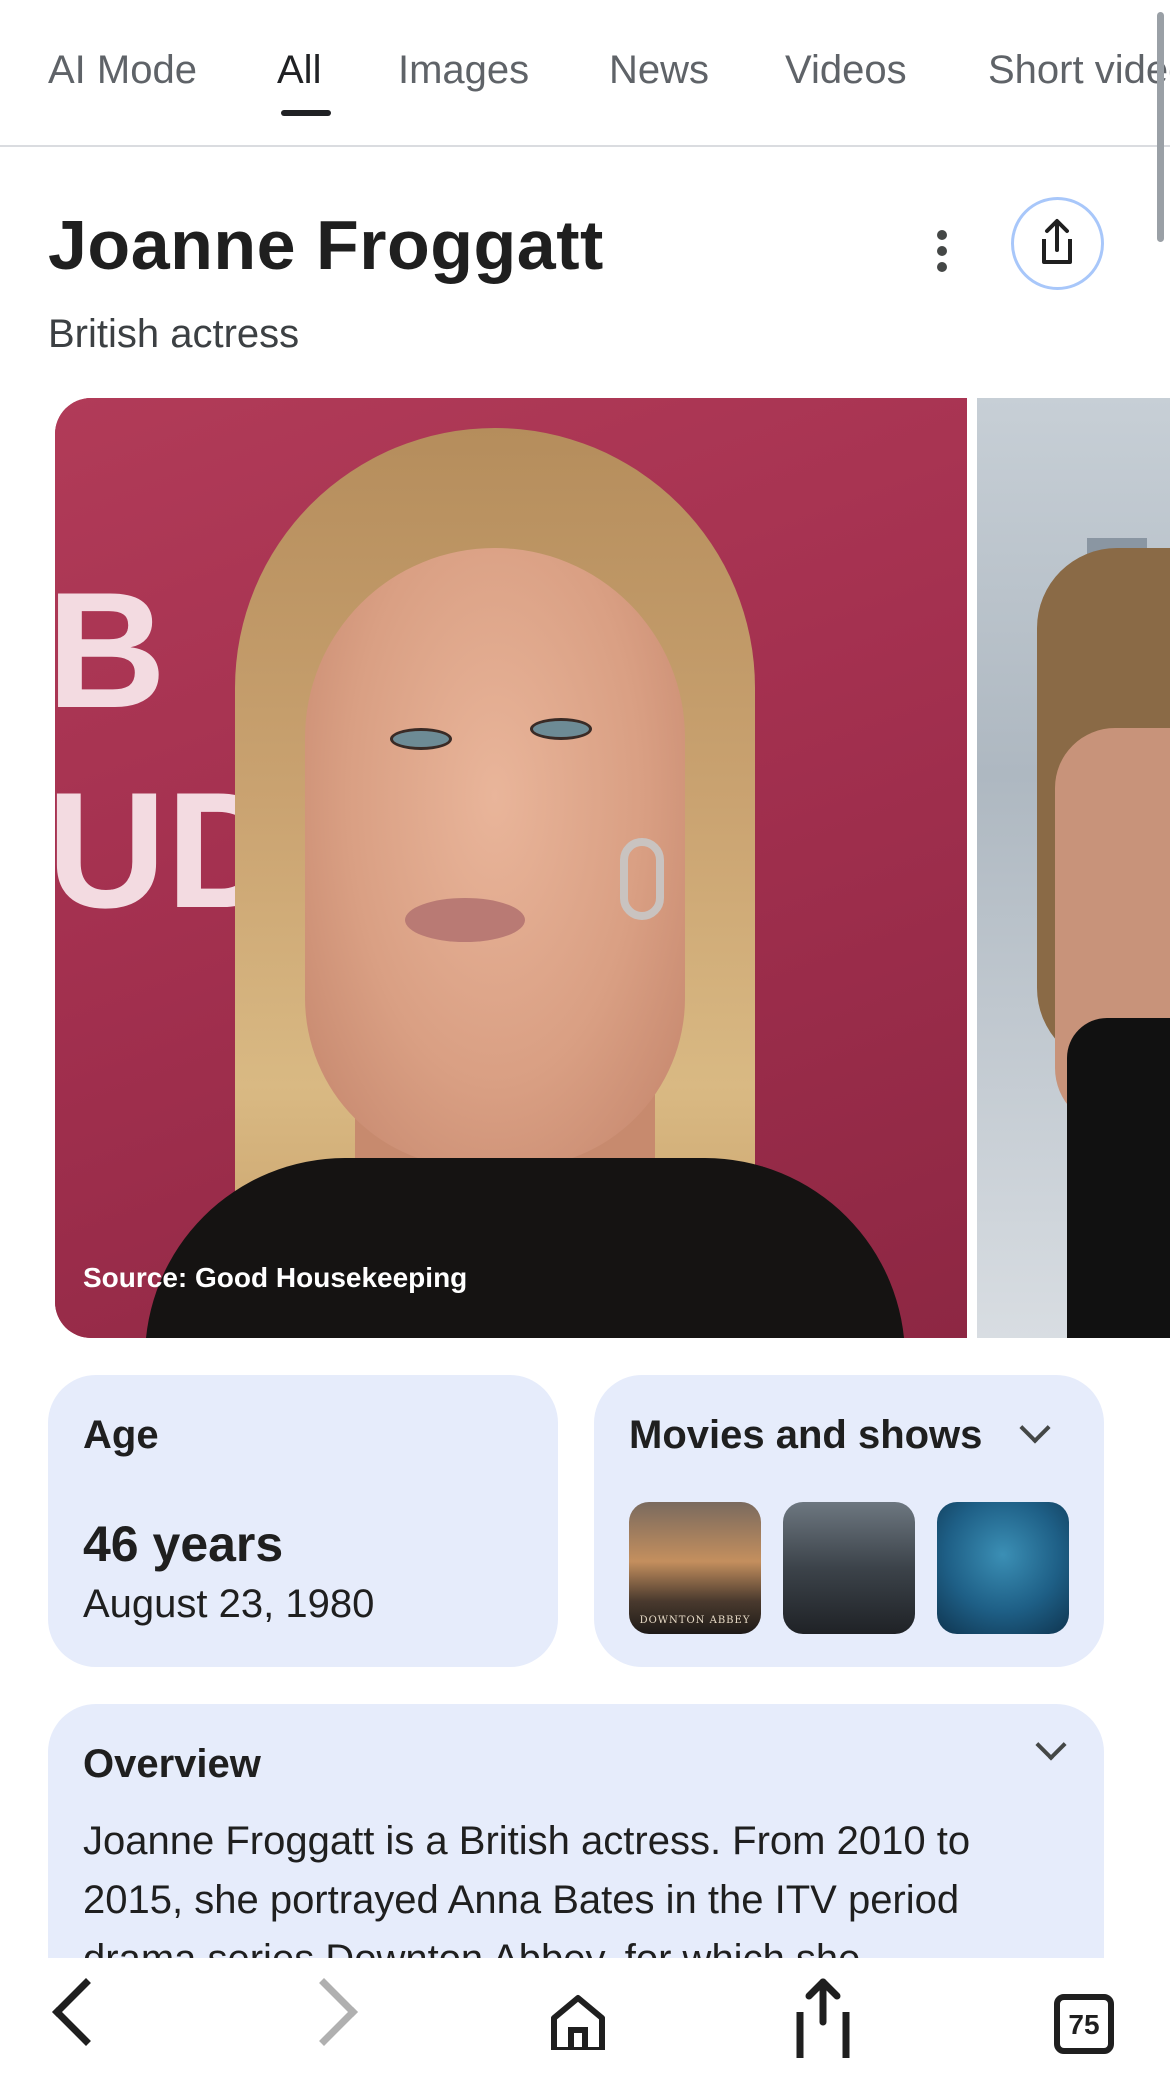 The height and width of the screenshot is (2080, 1170). What do you see at coordinates (1160, 127) in the screenshot?
I see `page-scrollbar` at bounding box center [1160, 127].